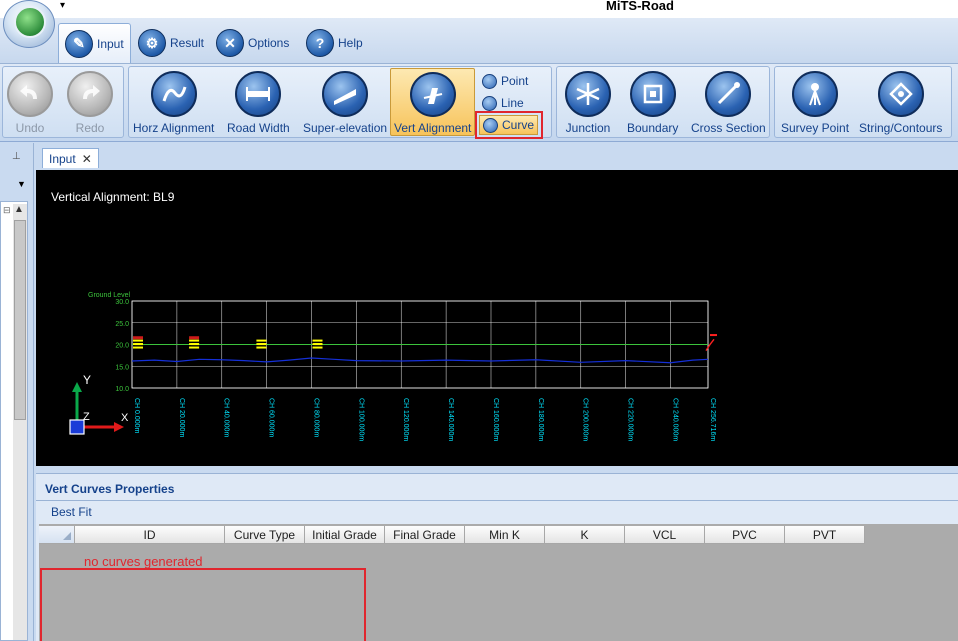 This screenshot has width=958, height=641. I want to click on grid-column-header: Min K, so click(505, 535).